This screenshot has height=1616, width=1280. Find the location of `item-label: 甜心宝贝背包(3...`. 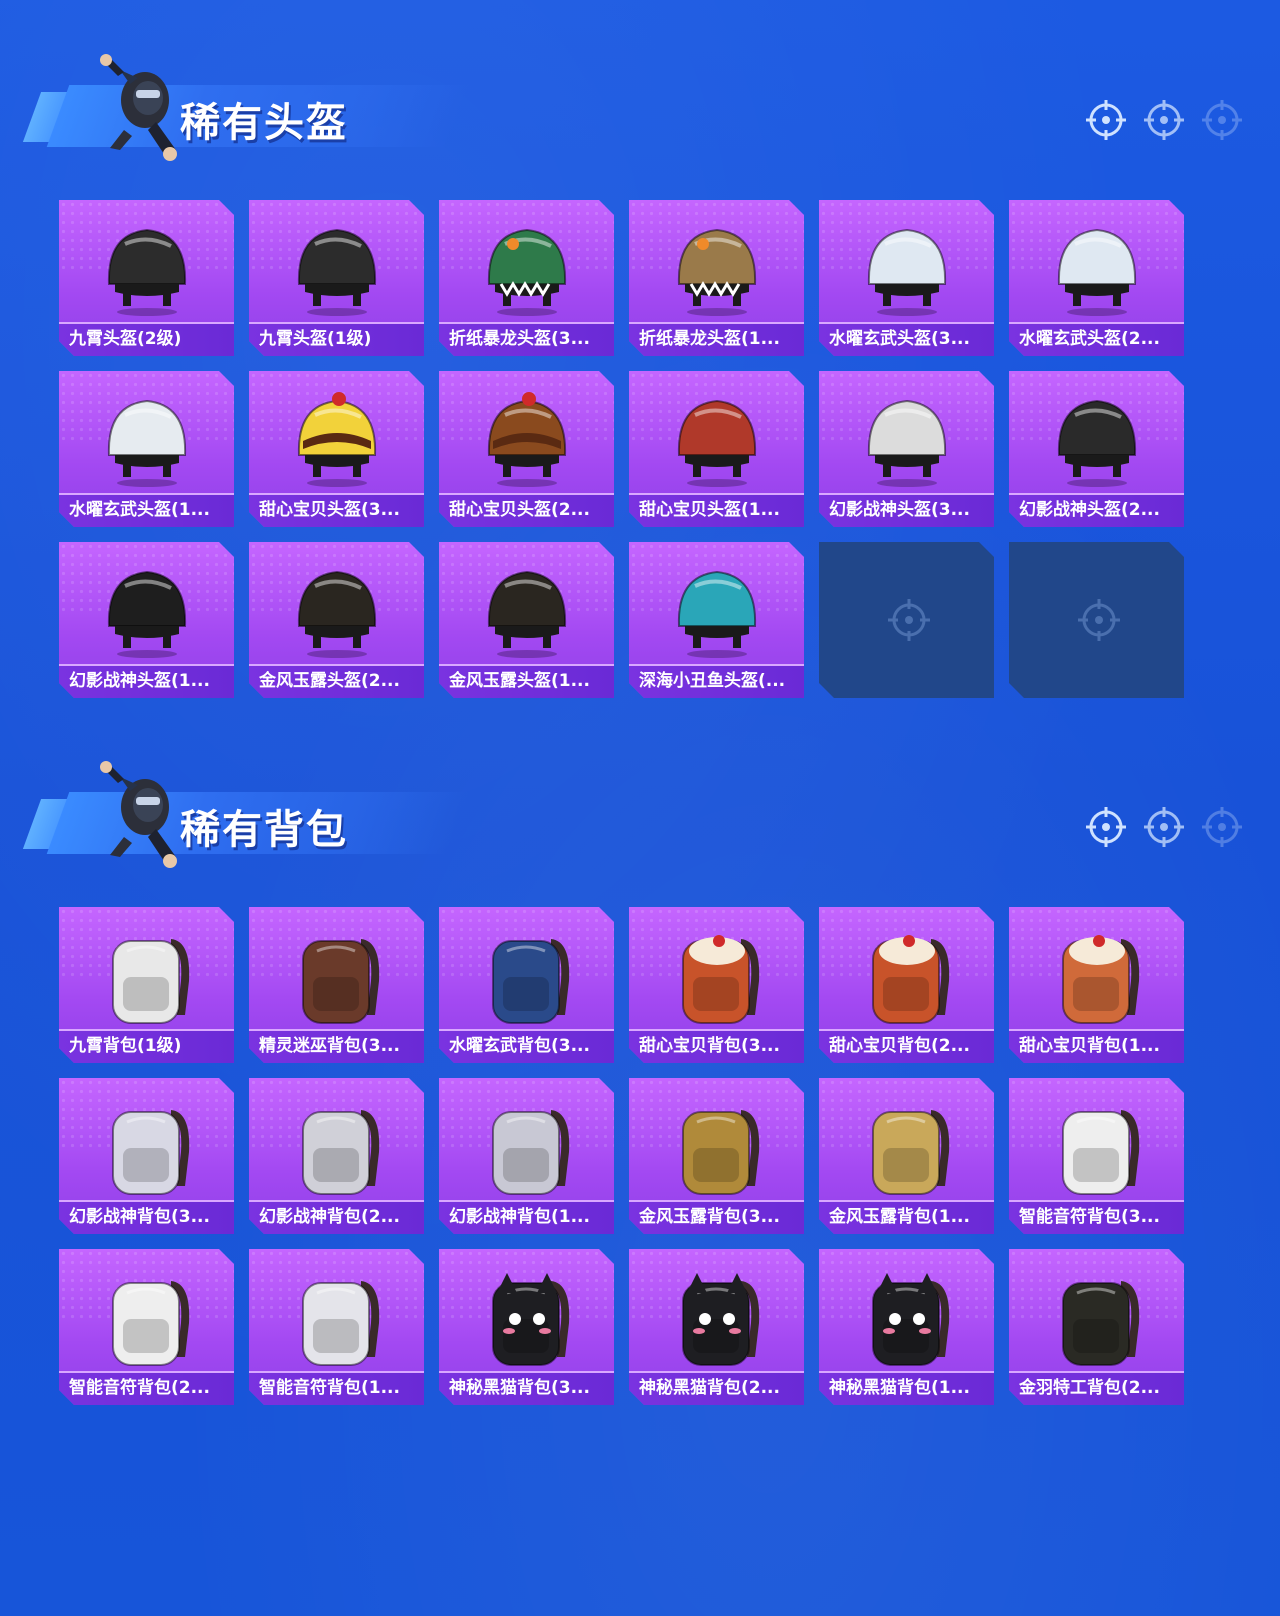

item-label: 甜心宝贝背包(3... is located at coordinates (716, 1046).